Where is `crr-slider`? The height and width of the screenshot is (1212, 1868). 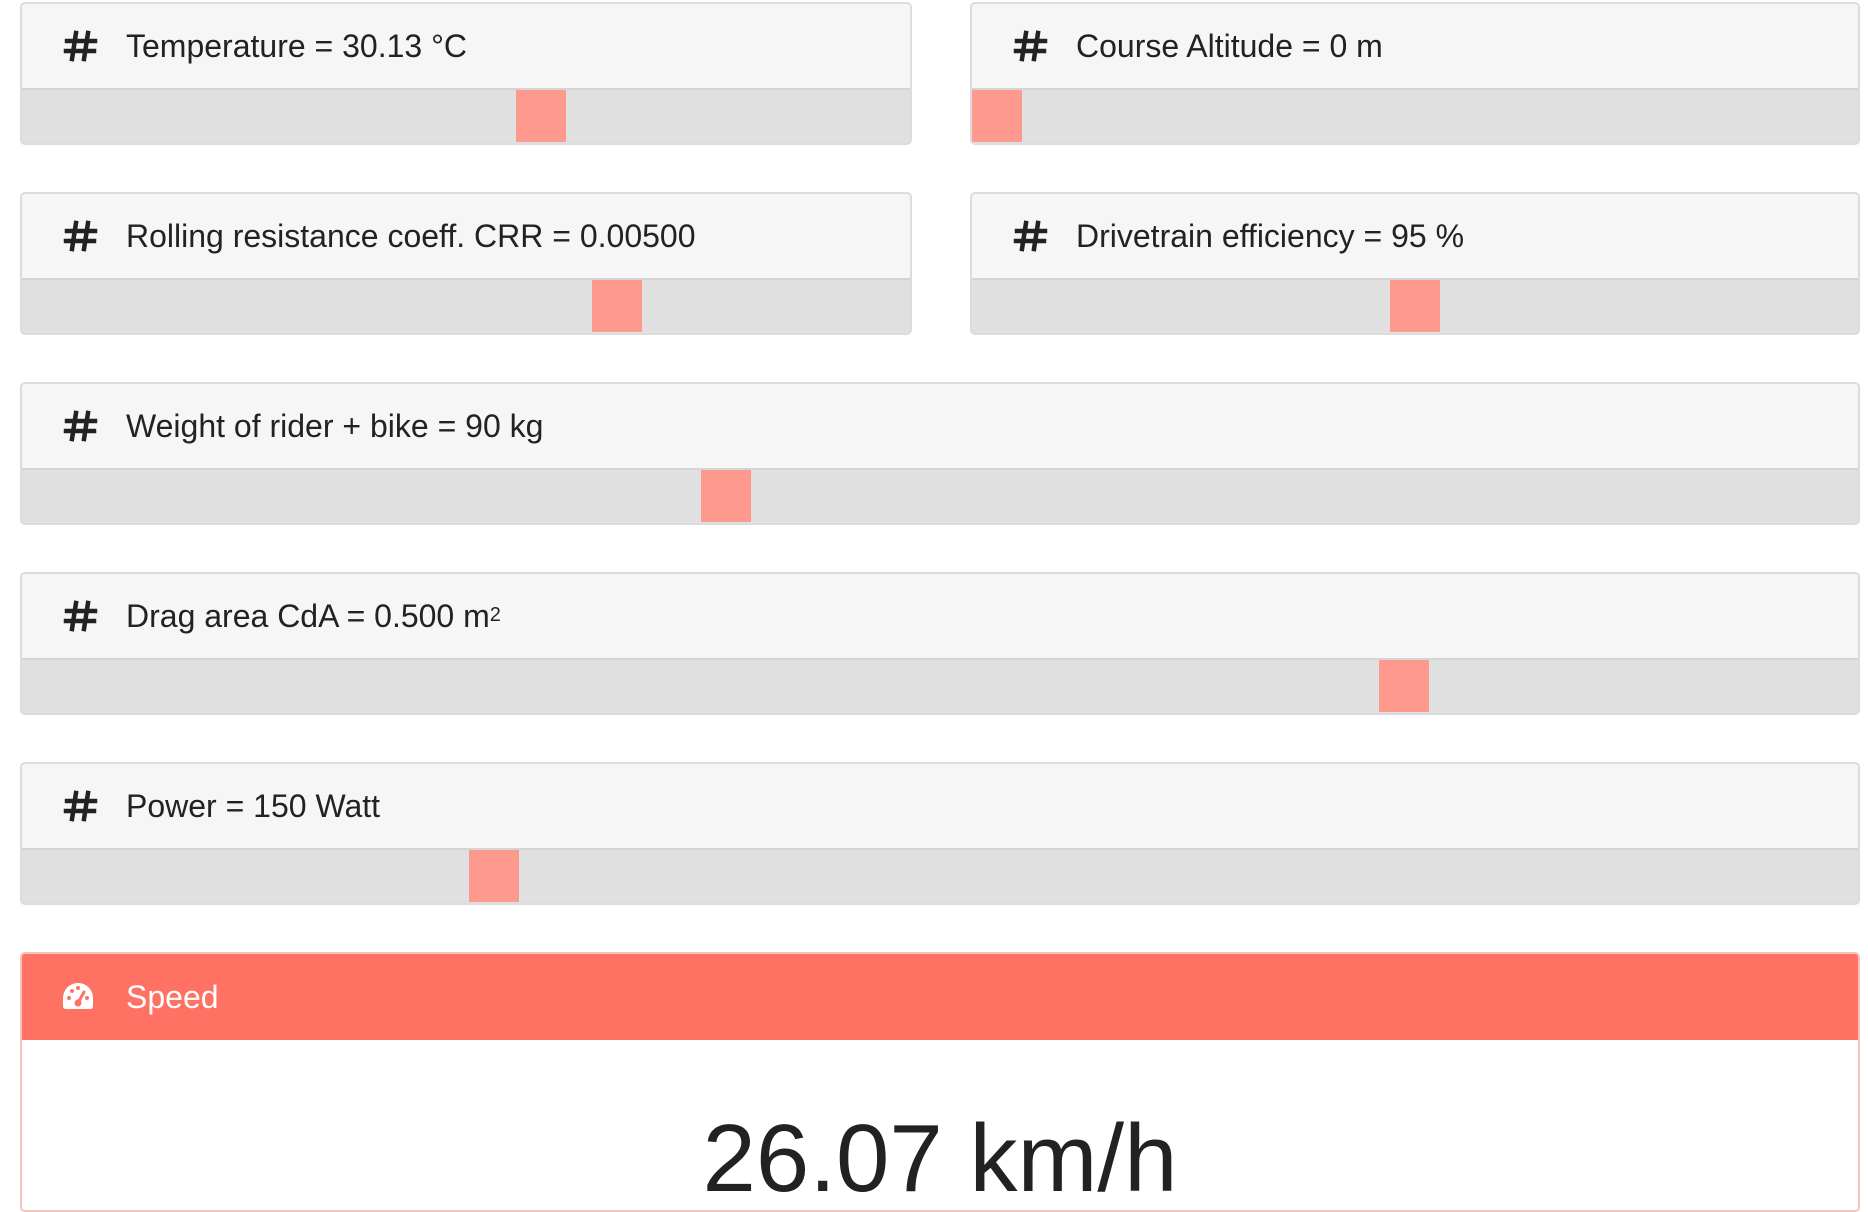 crr-slider is located at coordinates (466, 306).